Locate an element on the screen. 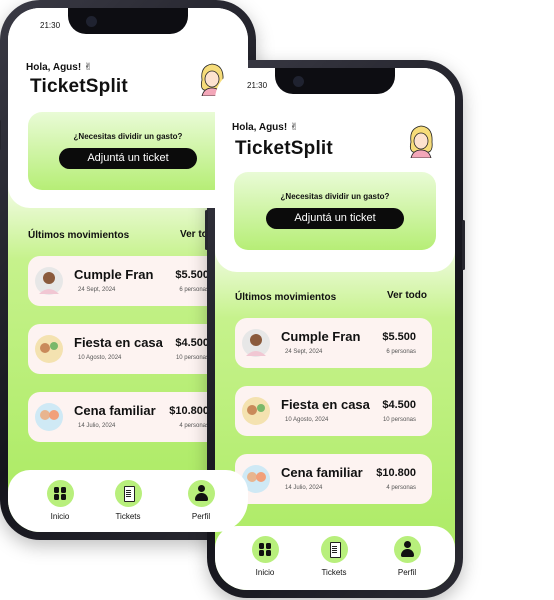  user-avatar is located at coordinates (421, 140).